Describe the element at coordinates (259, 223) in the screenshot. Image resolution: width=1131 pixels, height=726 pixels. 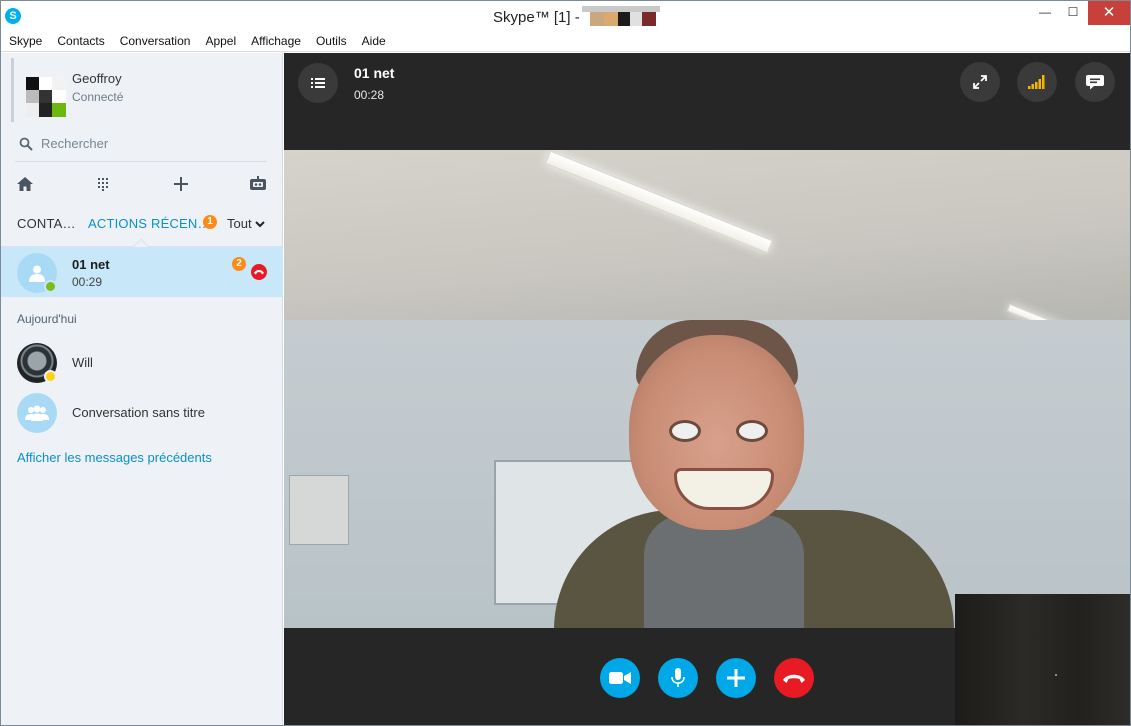
I see `chevron-down-icon` at that location.